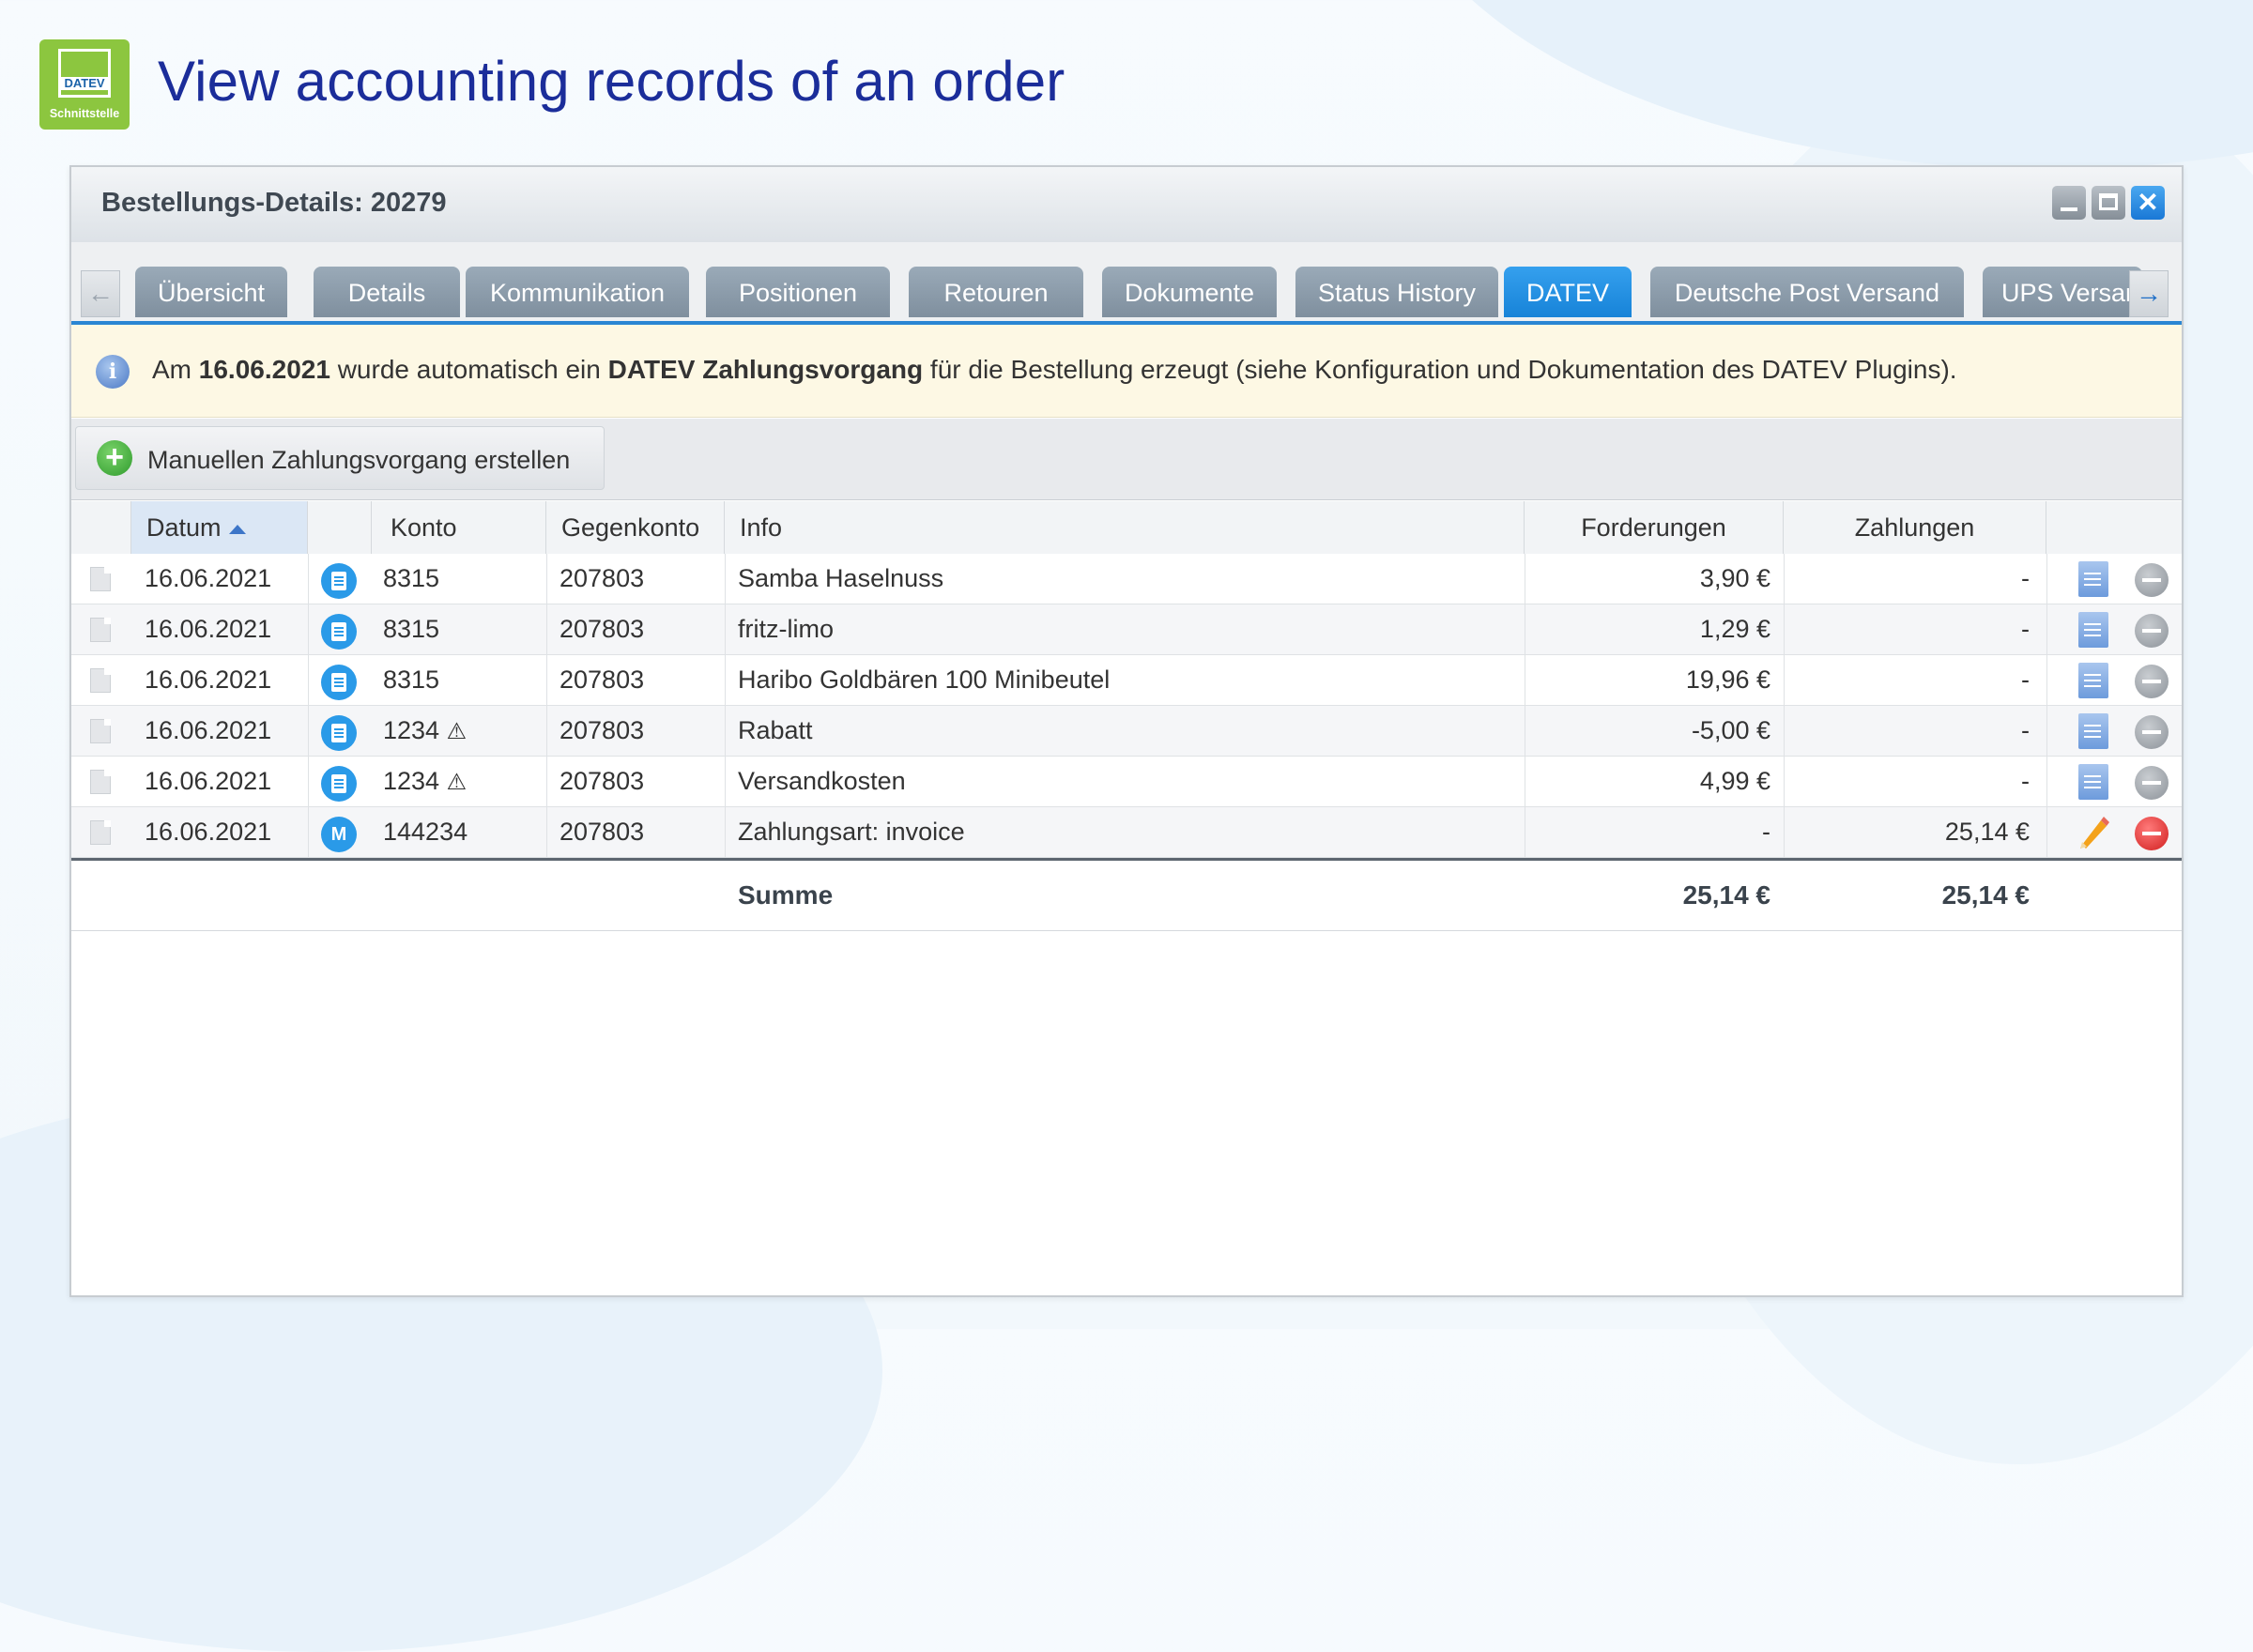 The image size is (2253, 1652). I want to click on info-text-1: Am, so click(175, 369).